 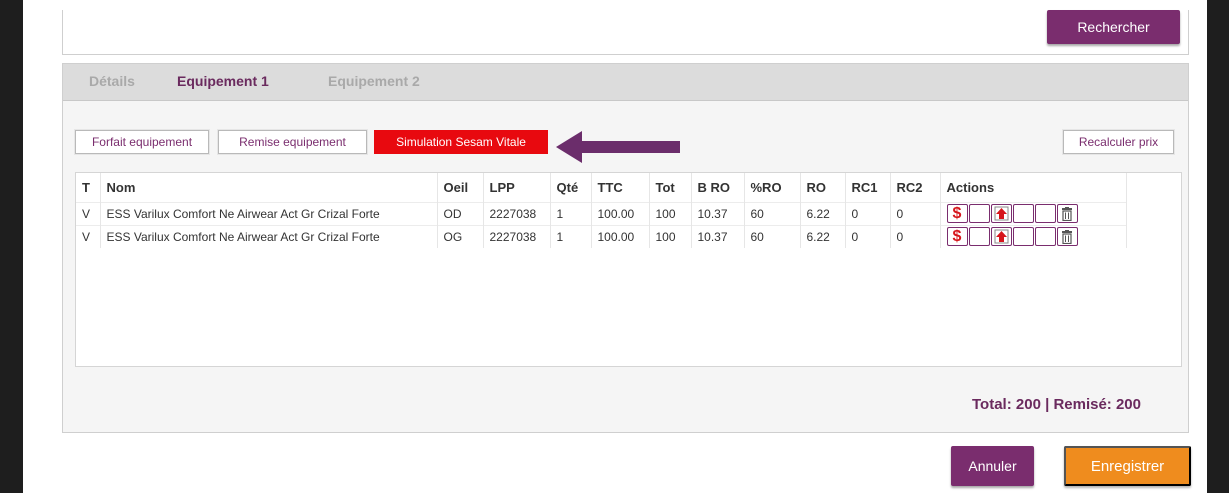 I want to click on header-ro: RO, so click(x=823, y=187).